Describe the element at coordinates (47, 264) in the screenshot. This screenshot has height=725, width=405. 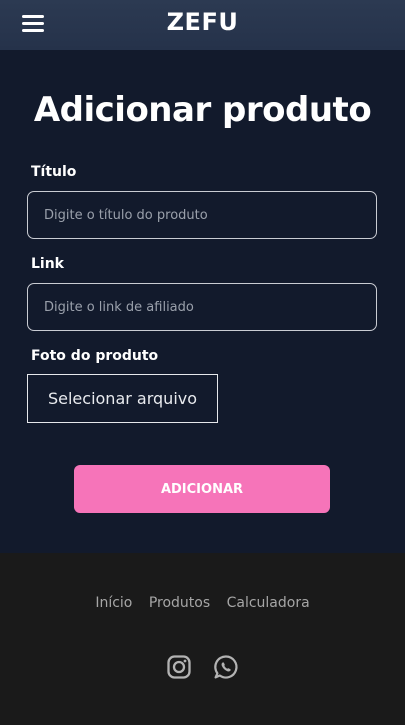
I see `link-field-label: Link` at that location.